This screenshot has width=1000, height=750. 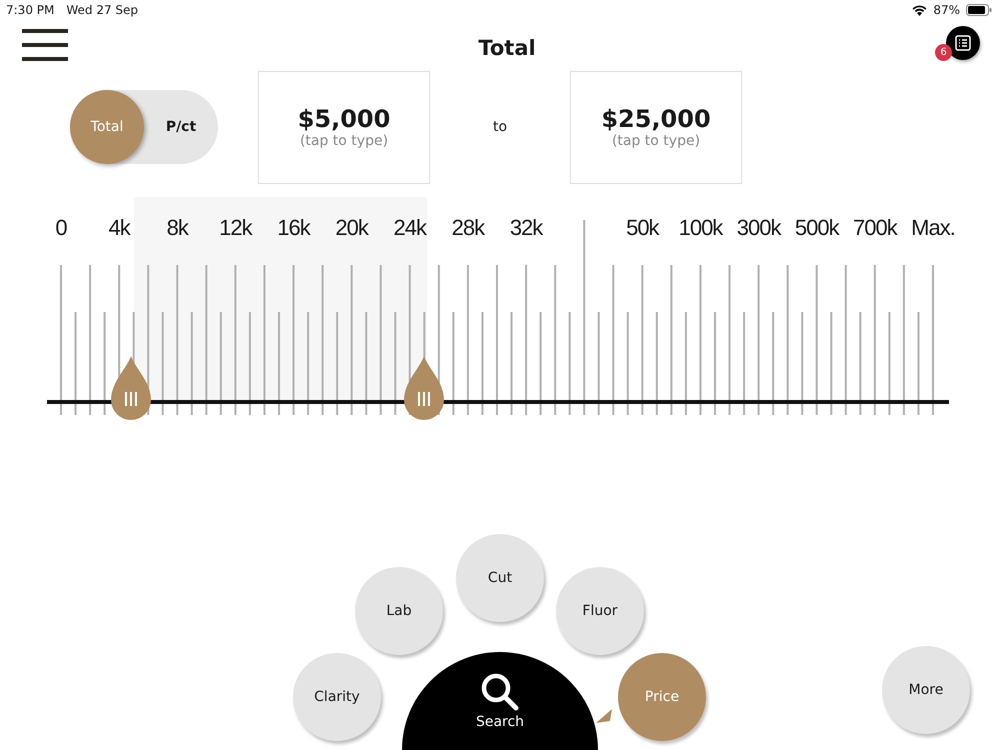 I want to click on status-date: Wed 27 Sep, so click(x=102, y=10).